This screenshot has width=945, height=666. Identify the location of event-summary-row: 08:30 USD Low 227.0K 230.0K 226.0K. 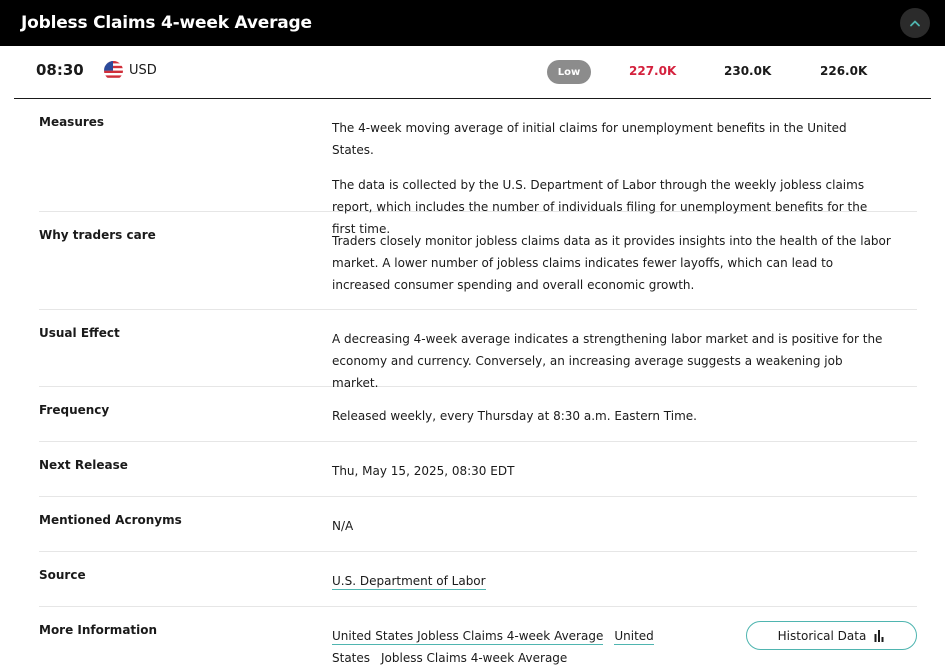
(472, 72).